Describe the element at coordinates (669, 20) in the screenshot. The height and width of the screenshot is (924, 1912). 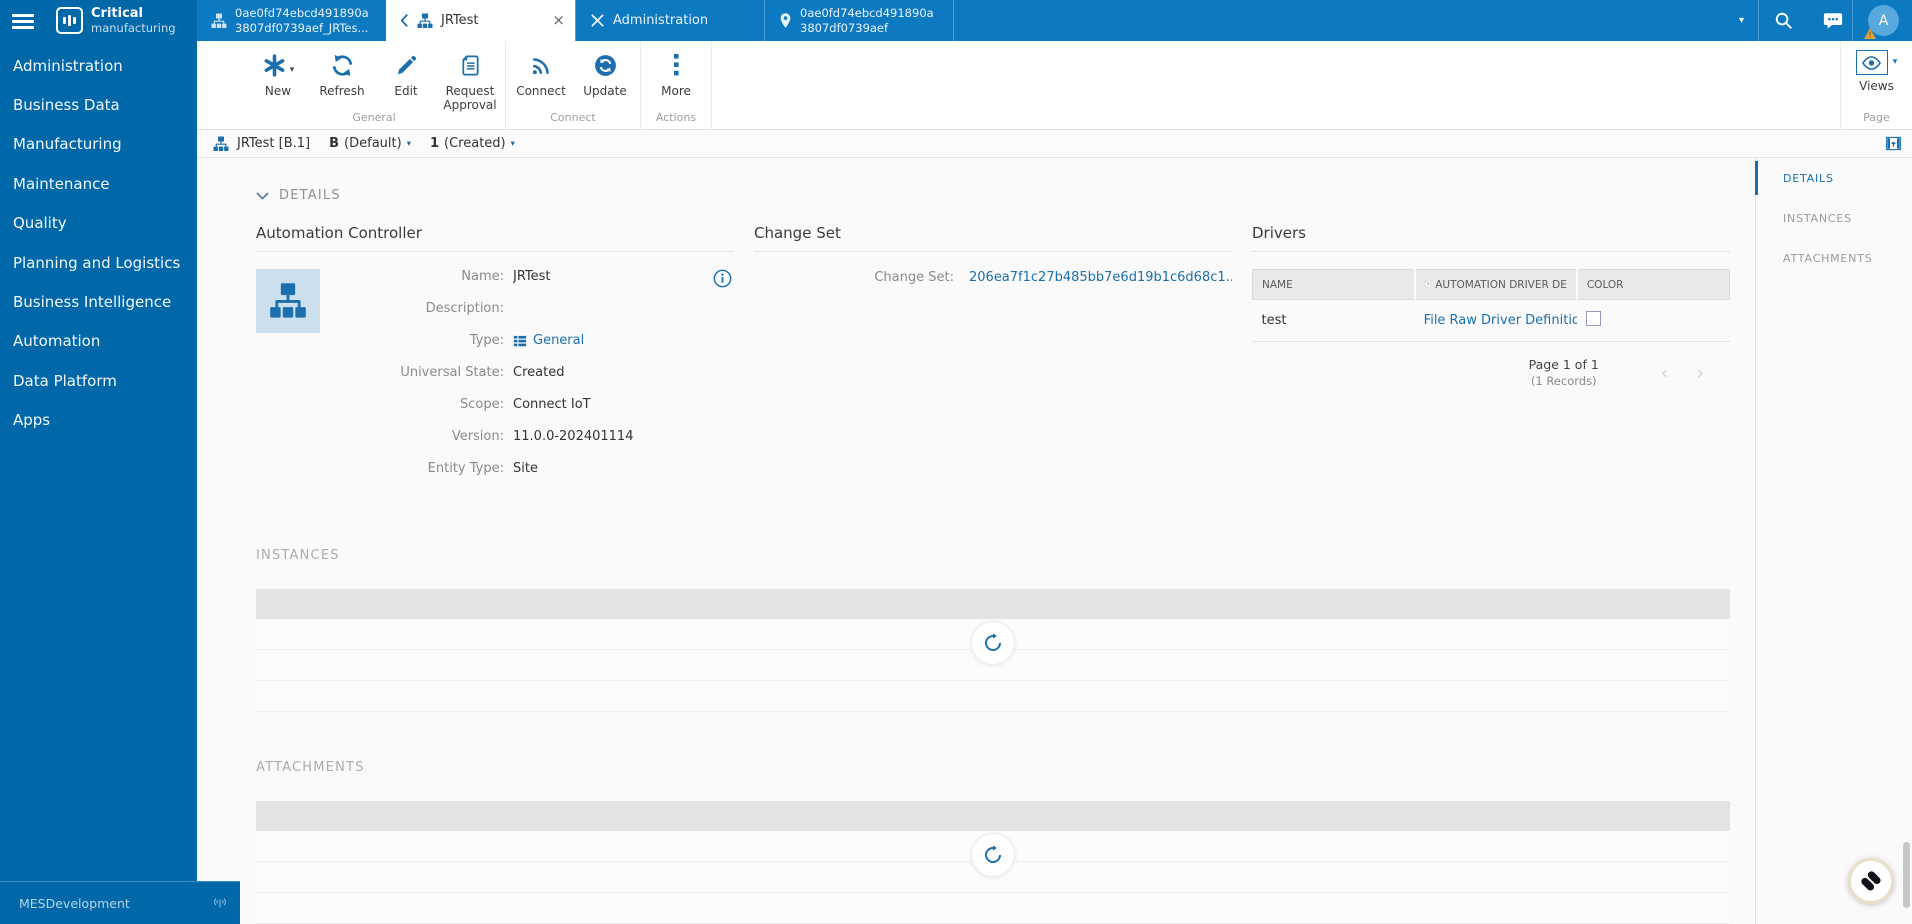
I see `tab-administration: Administration` at that location.